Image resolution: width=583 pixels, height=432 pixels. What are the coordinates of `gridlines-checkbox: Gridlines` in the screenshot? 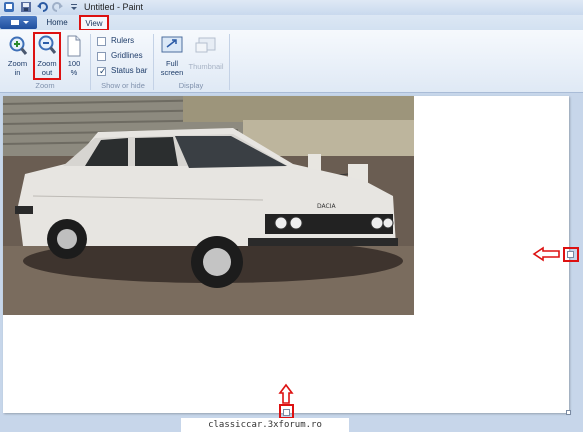 It's located at (121, 56).